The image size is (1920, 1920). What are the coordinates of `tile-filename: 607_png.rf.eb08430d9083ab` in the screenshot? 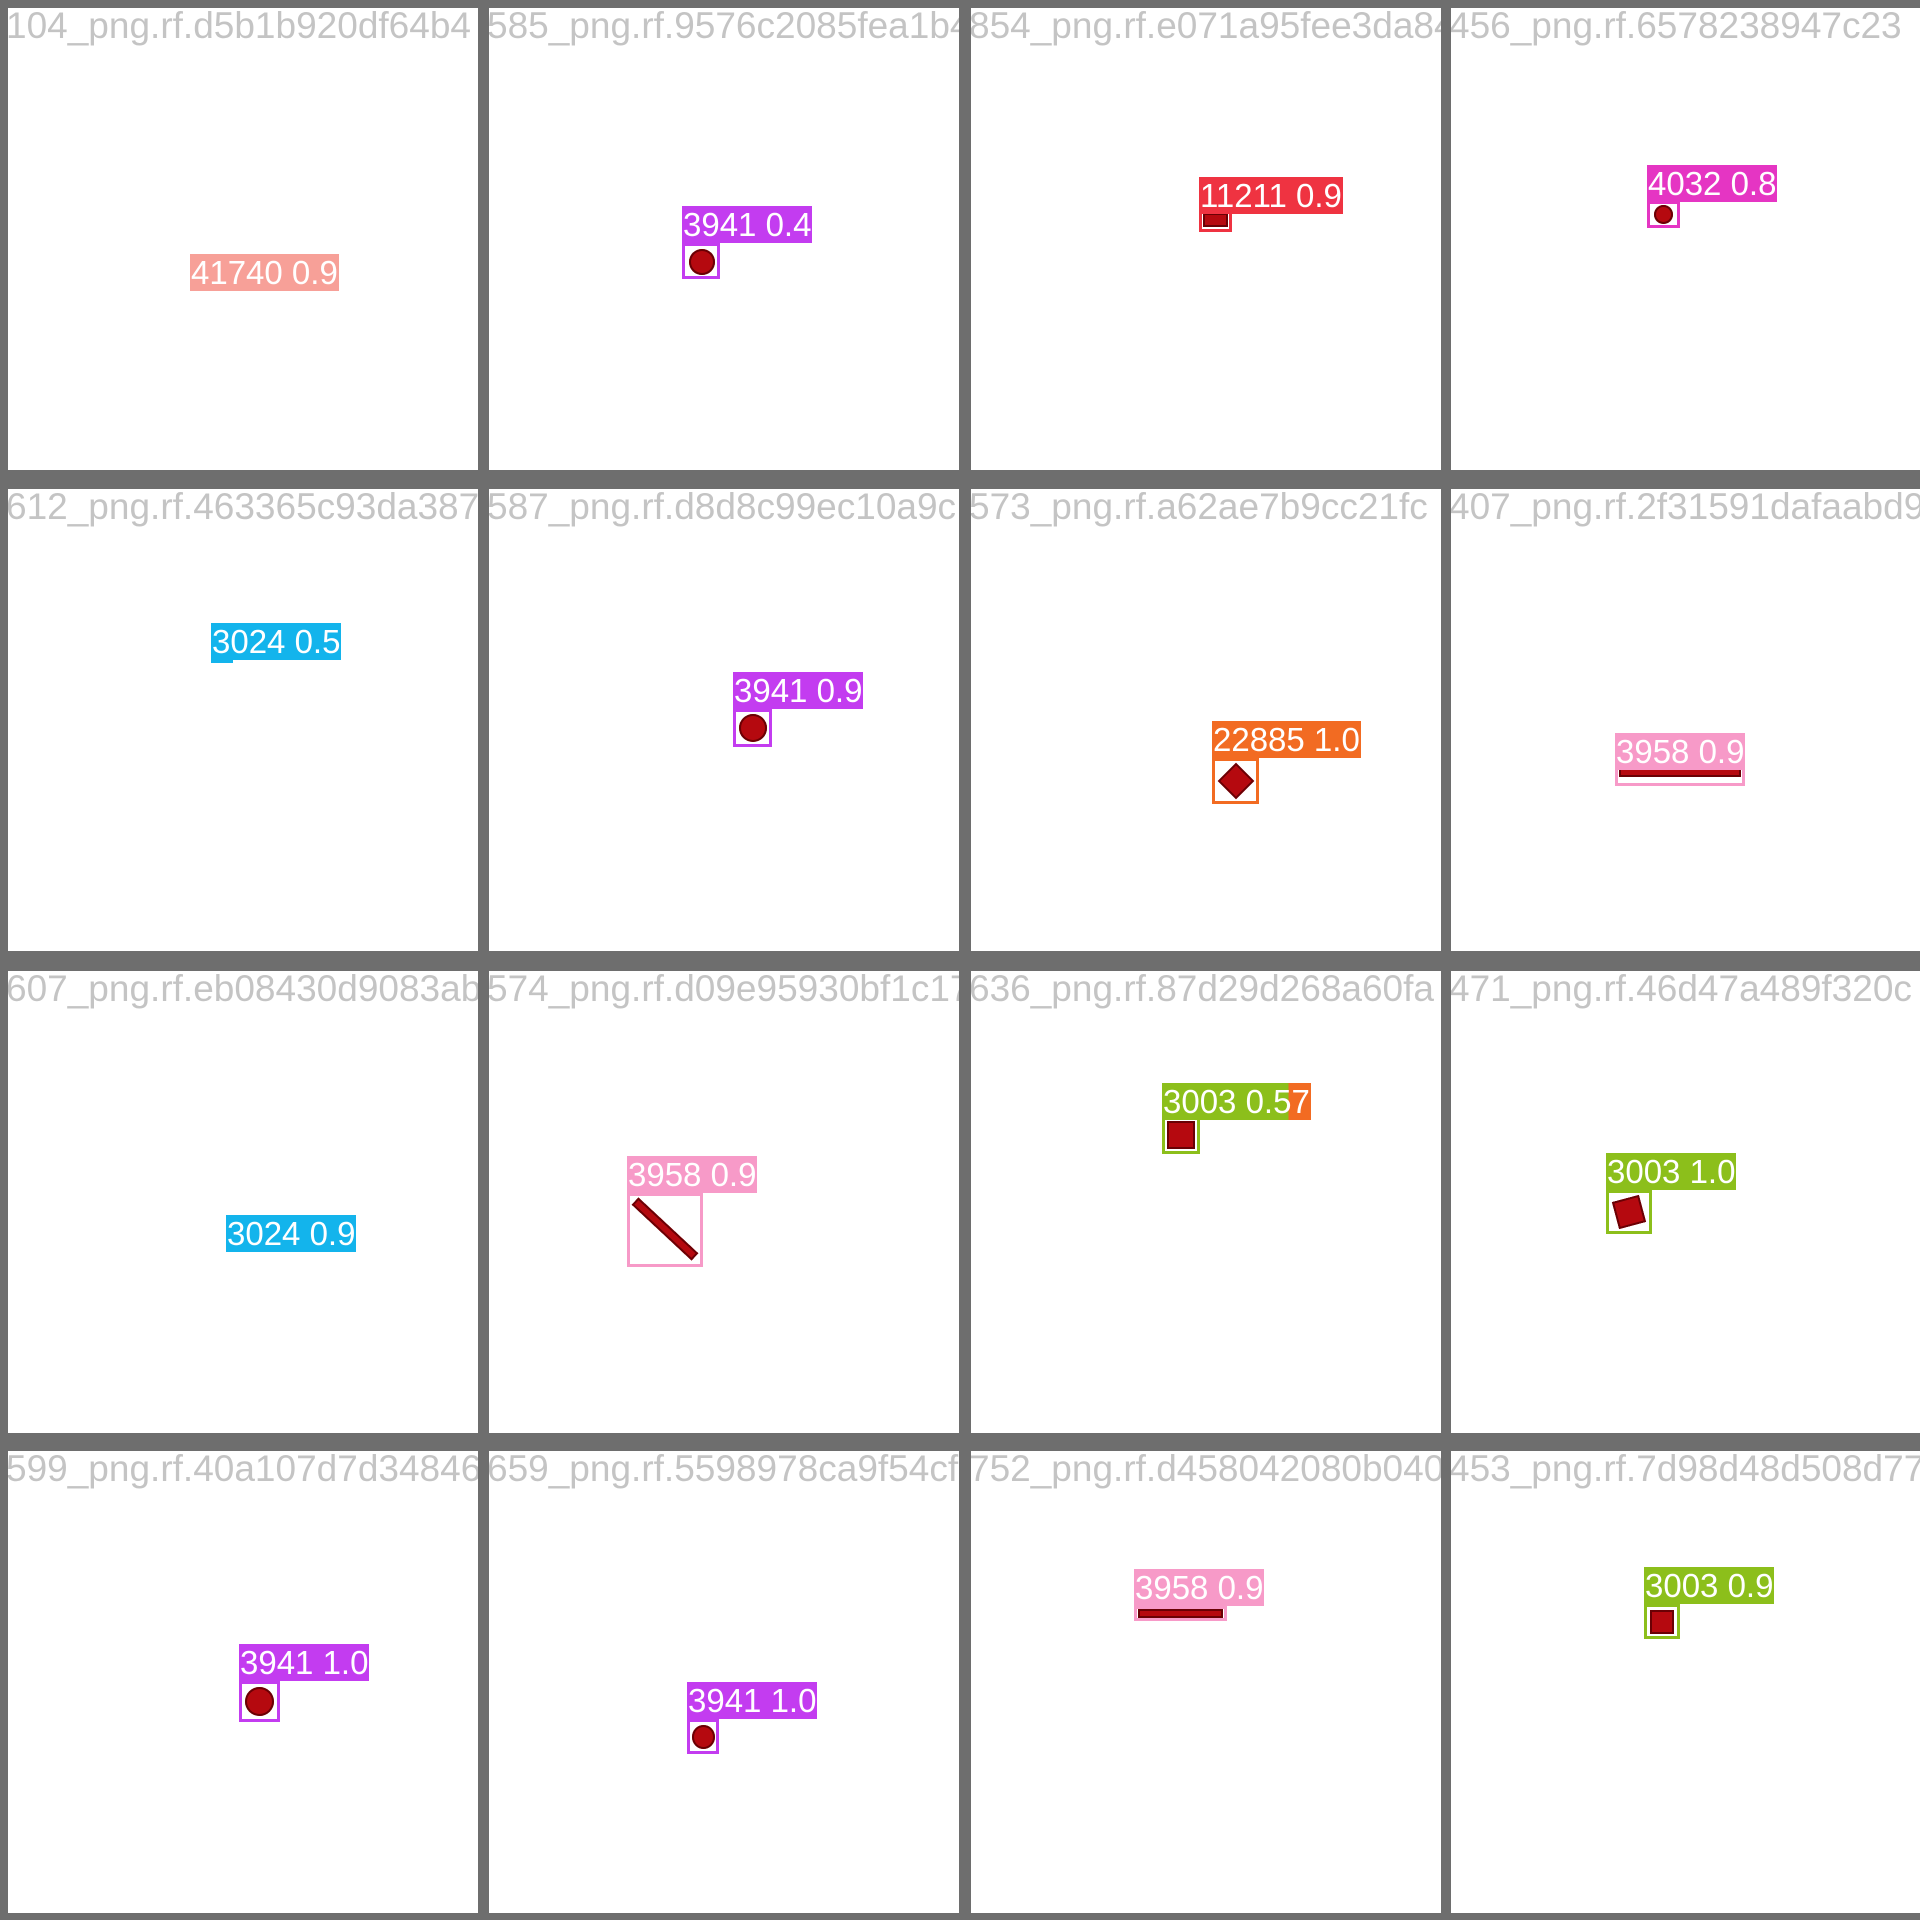 It's located at (243, 990).